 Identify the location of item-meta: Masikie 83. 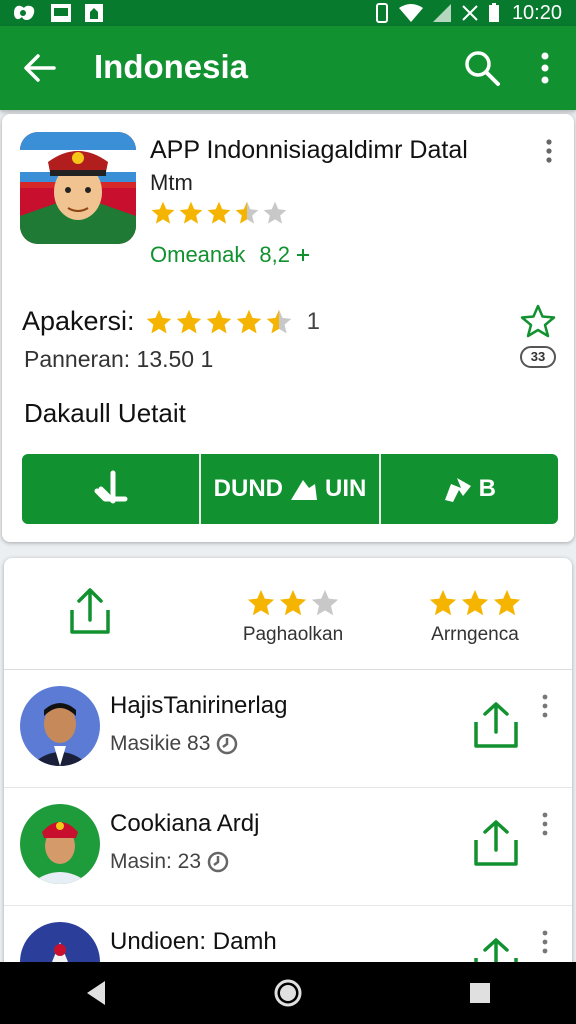
(174, 744).